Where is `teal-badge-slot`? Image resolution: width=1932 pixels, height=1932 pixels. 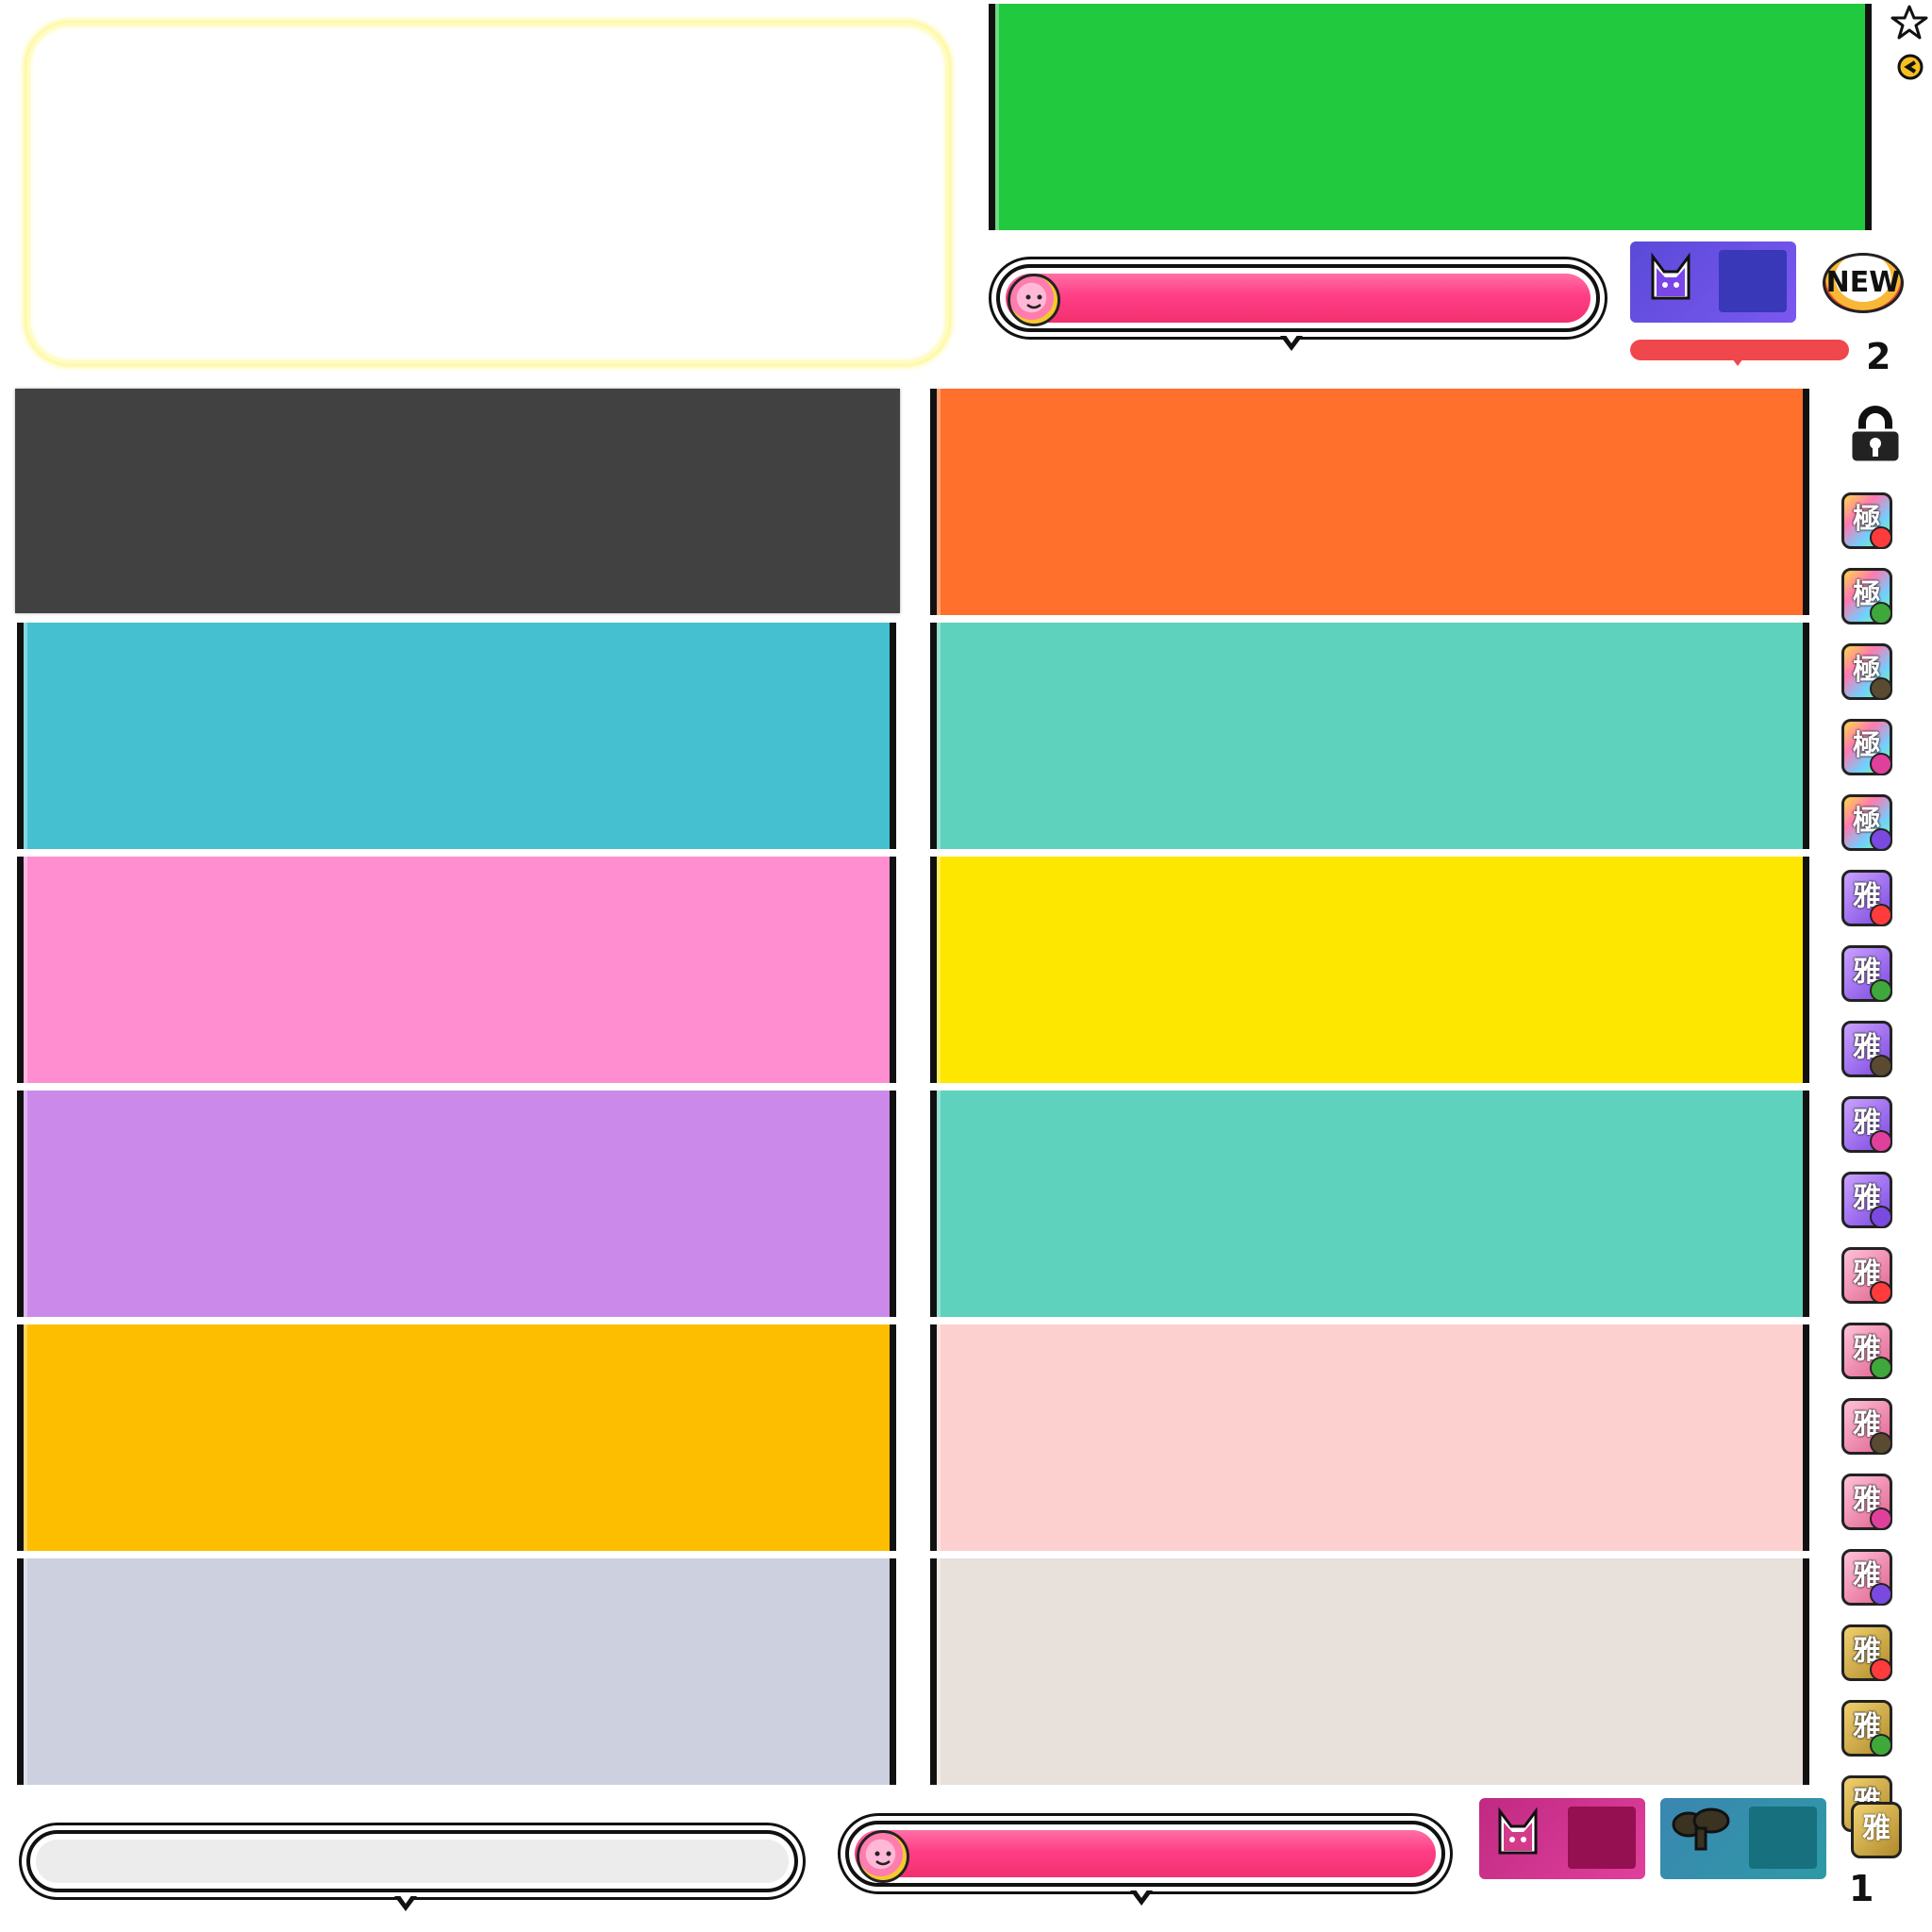
teal-badge-slot is located at coordinates (1783, 1838).